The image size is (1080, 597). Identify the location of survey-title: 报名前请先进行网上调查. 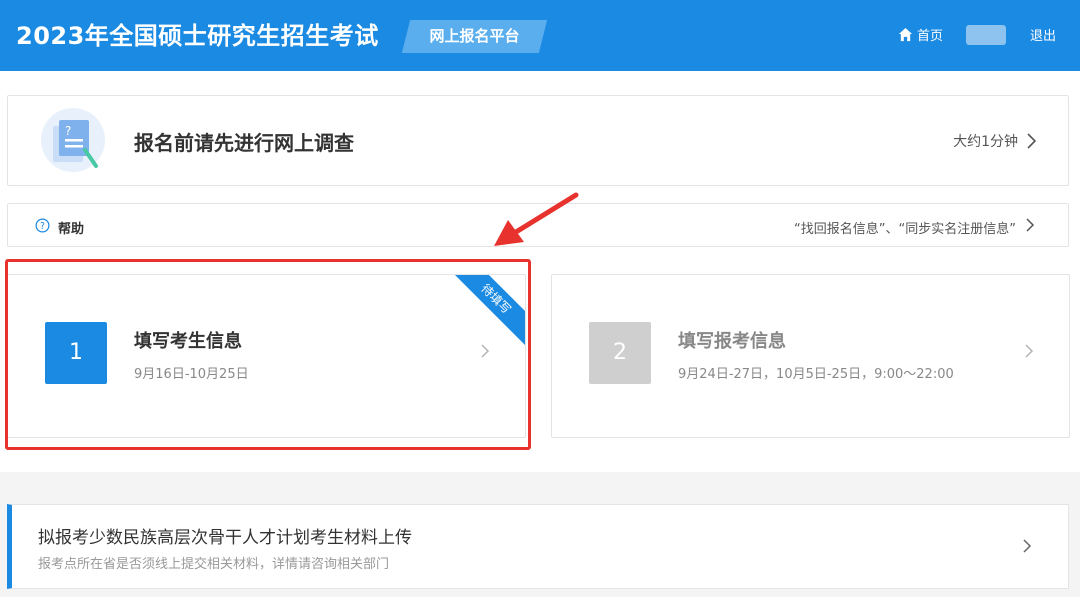
(244, 143).